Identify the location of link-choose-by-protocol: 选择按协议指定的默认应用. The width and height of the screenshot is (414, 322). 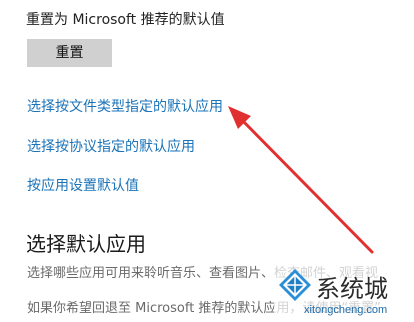
(111, 146).